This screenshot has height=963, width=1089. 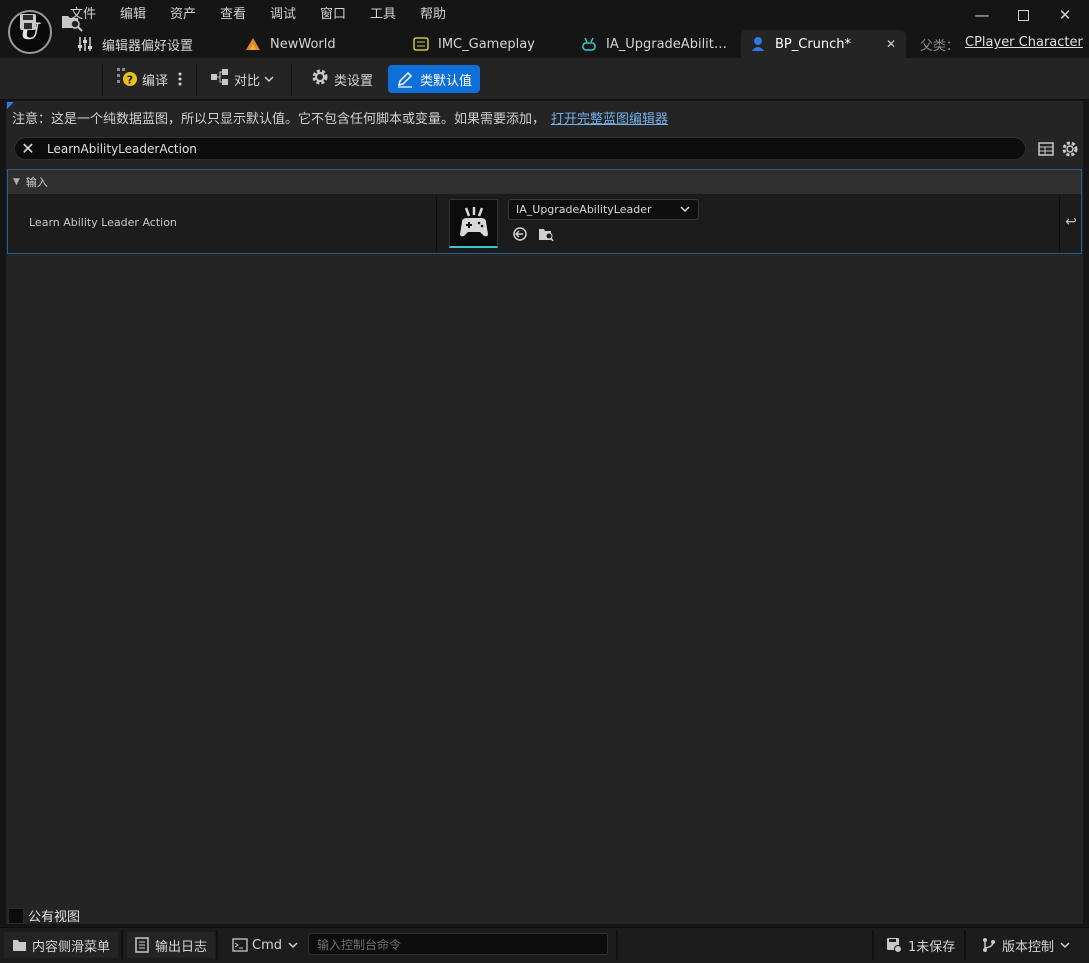 I want to click on compile-label: 编译, so click(x=155, y=81).